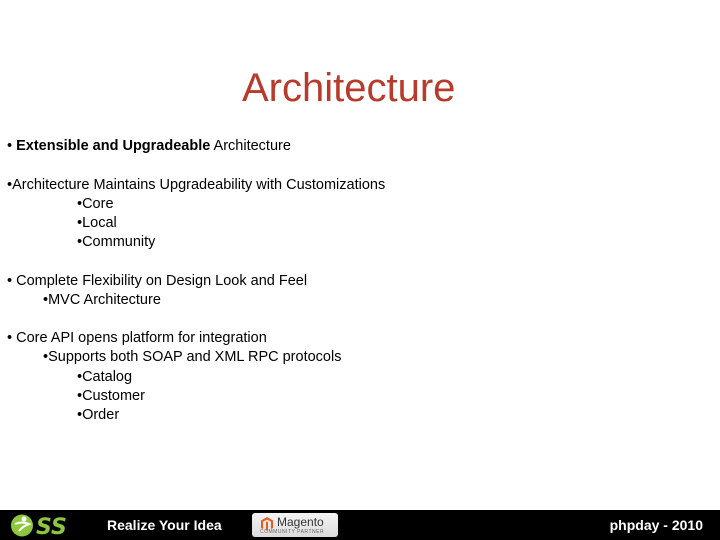 Image resolution: width=720 pixels, height=540 pixels. I want to click on child-text: Local, so click(99, 223).